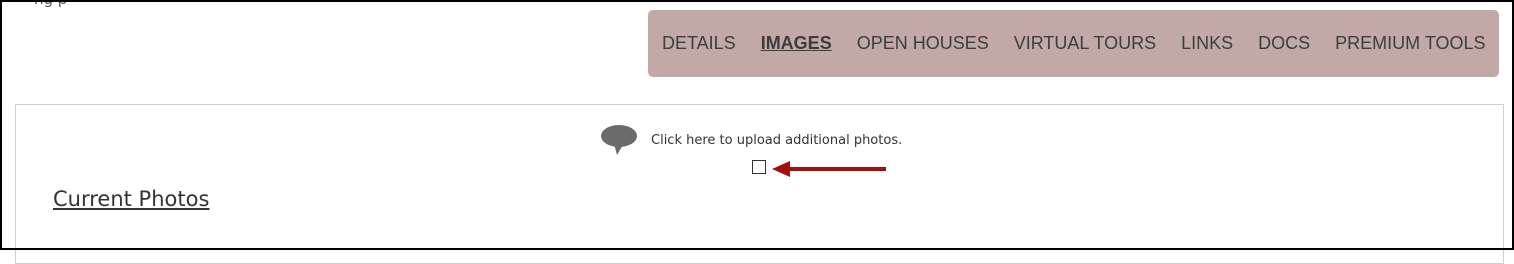  Describe the element at coordinates (619, 140) in the screenshot. I see `speech-bubble-icon` at that location.